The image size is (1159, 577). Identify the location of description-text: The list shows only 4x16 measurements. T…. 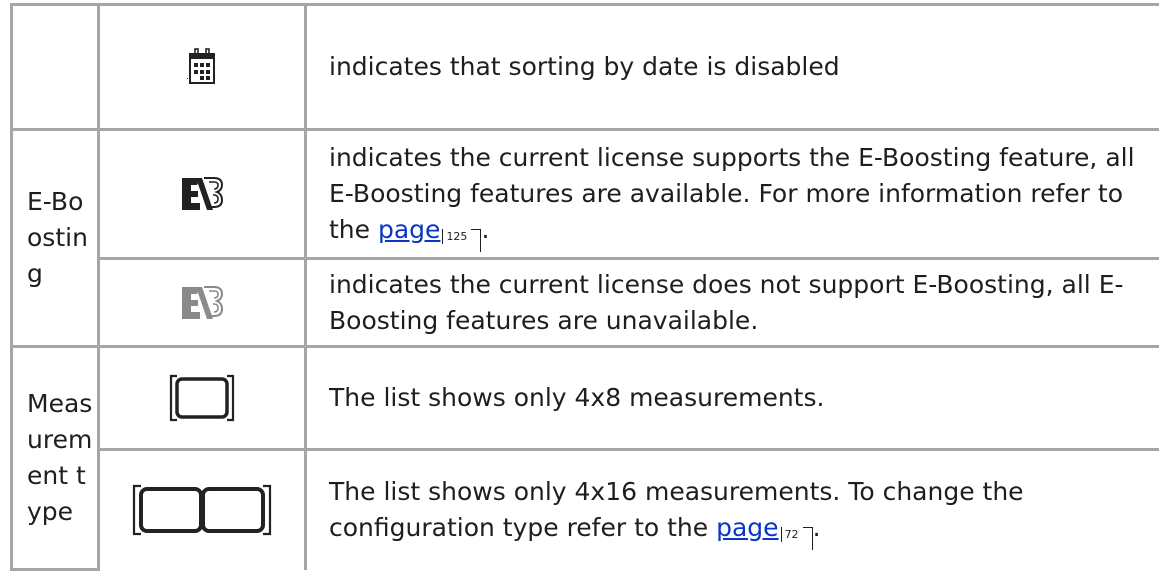
(676, 510).